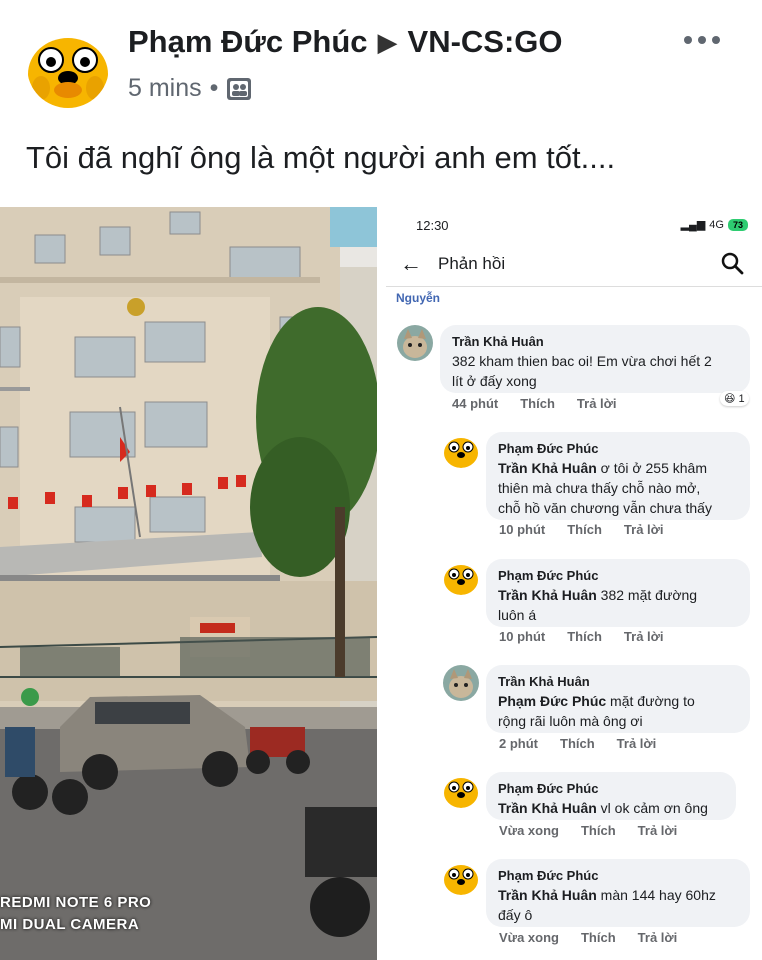  Describe the element at coordinates (494, 381) in the screenshot. I see `comment-text-line: lít ở đấy xong` at that location.